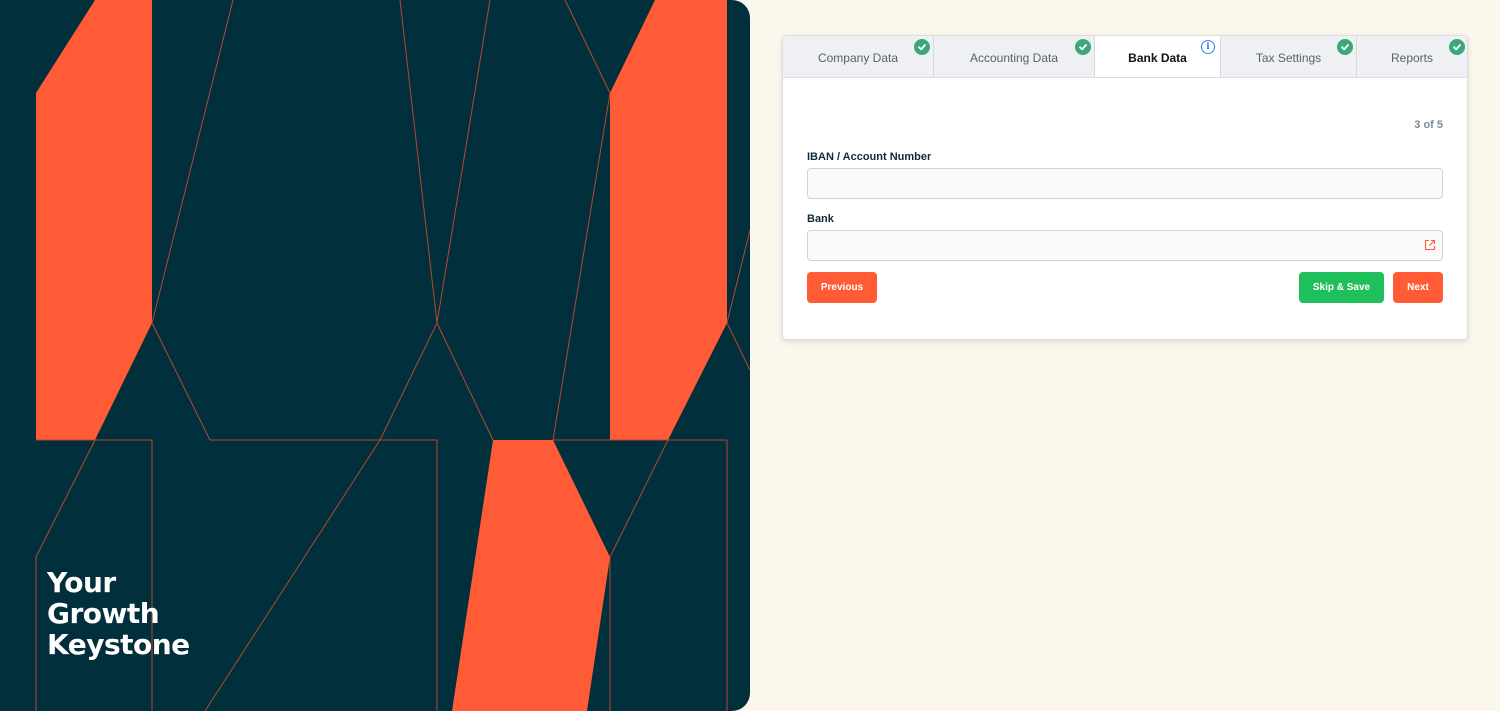  I want to click on tab-label: Bank Data, so click(1157, 58).